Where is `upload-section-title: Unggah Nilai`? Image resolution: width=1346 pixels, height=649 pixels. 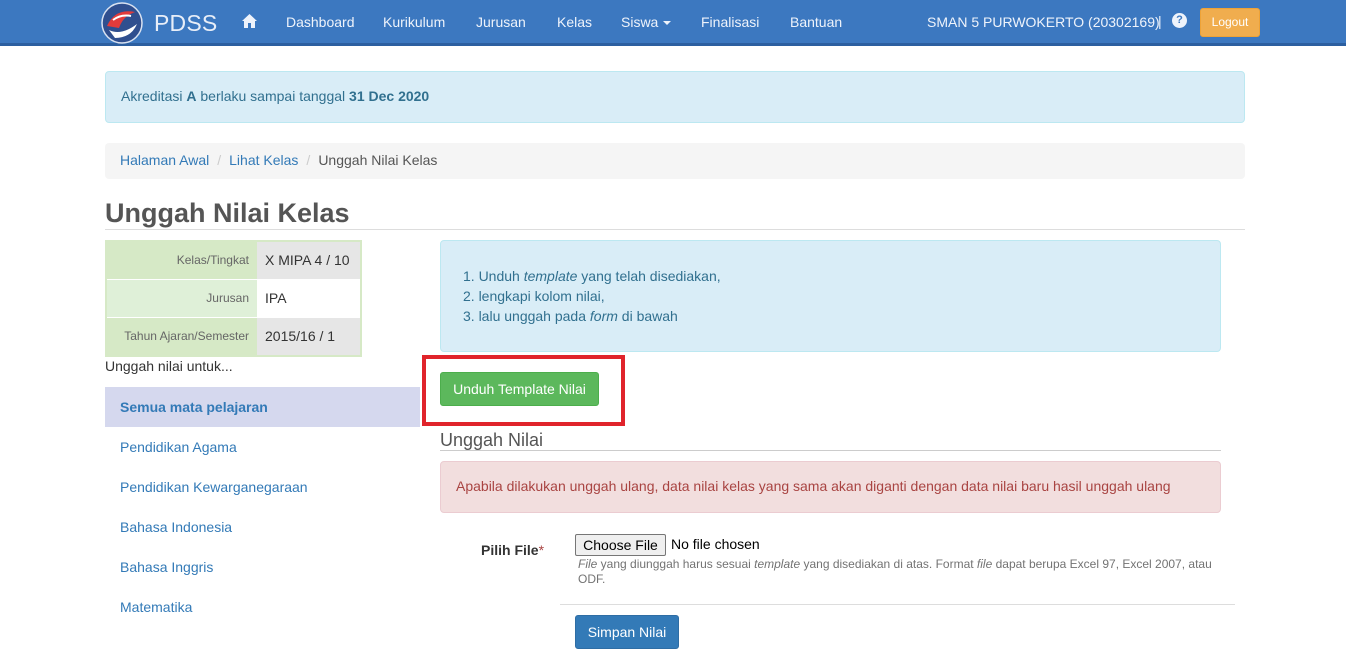
upload-section-title: Unggah Nilai is located at coordinates (492, 440).